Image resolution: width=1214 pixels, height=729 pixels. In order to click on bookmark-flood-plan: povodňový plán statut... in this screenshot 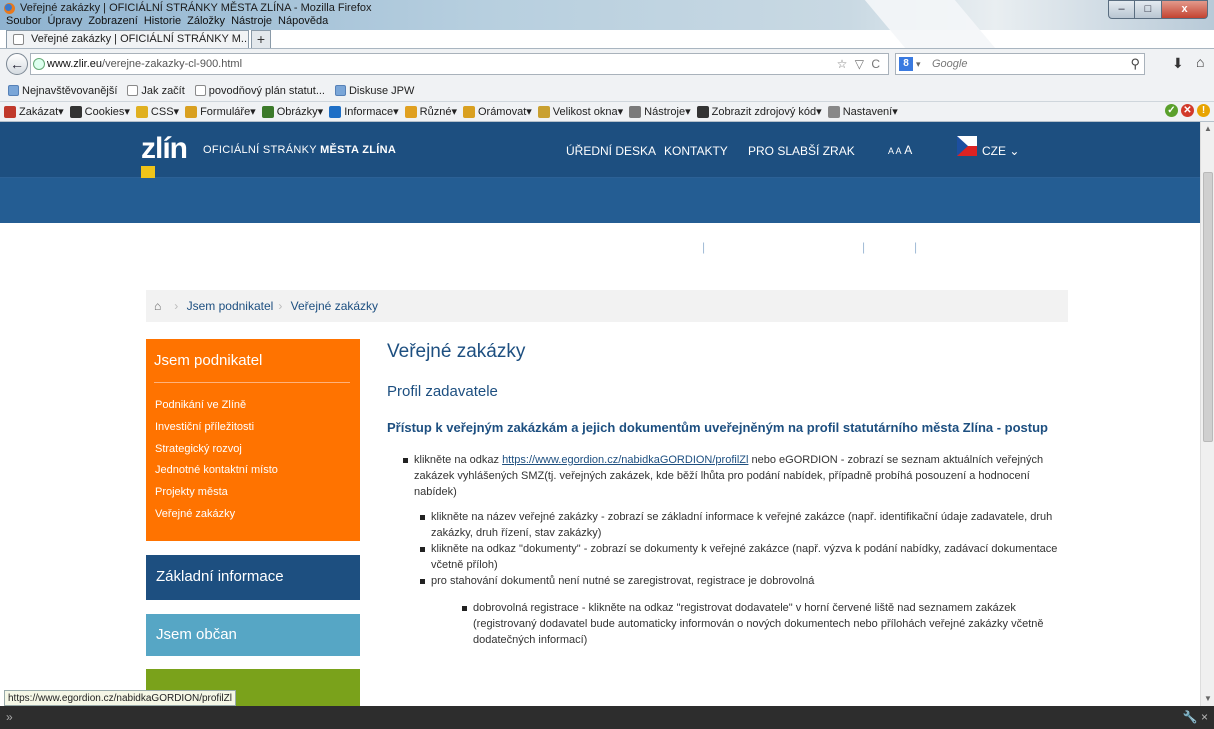, I will do `click(259, 90)`.